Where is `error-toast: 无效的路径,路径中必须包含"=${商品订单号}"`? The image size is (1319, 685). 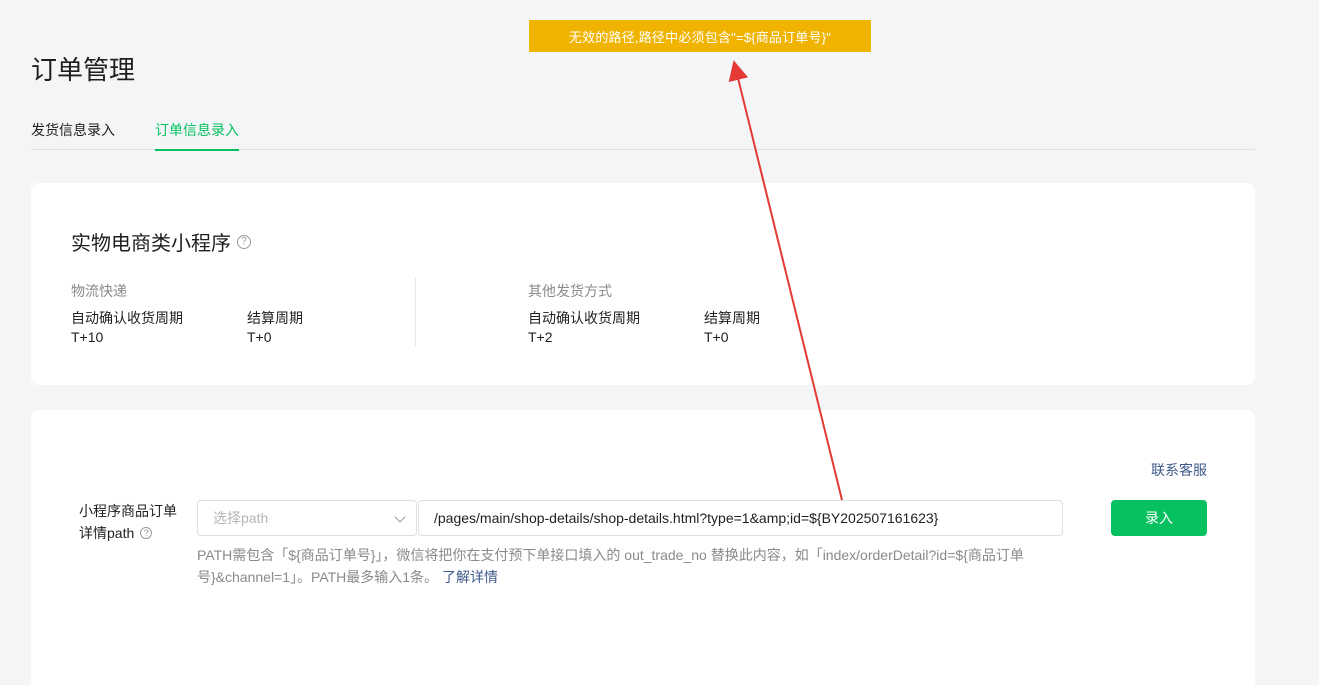 error-toast: 无效的路径,路径中必须包含"=${商品订单号}" is located at coordinates (700, 36).